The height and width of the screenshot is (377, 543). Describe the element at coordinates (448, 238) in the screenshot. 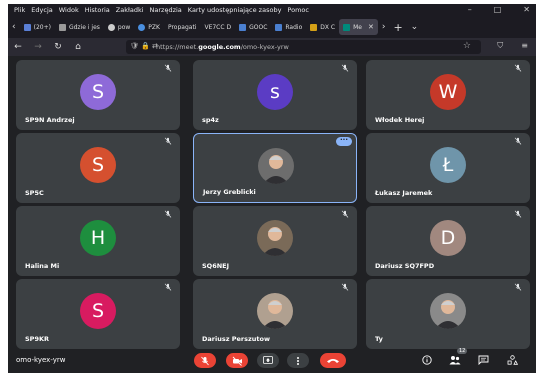

I see `participant-avatar: D` at that location.